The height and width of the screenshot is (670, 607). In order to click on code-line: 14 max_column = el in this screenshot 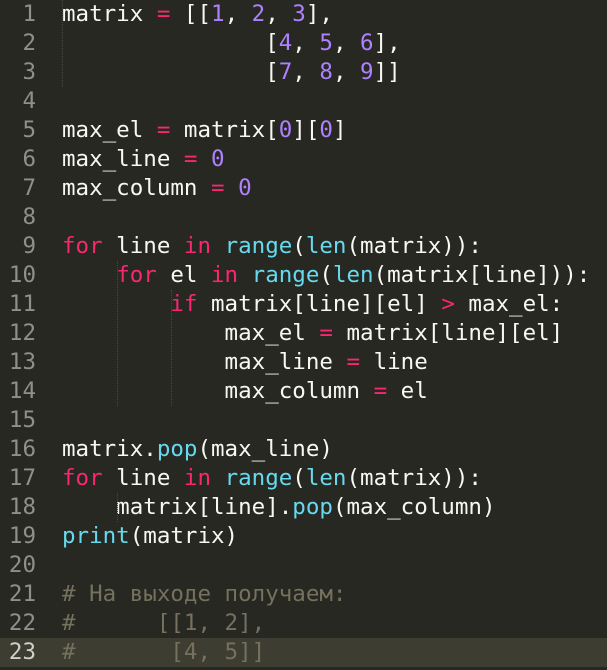, I will do `click(303, 391)`.